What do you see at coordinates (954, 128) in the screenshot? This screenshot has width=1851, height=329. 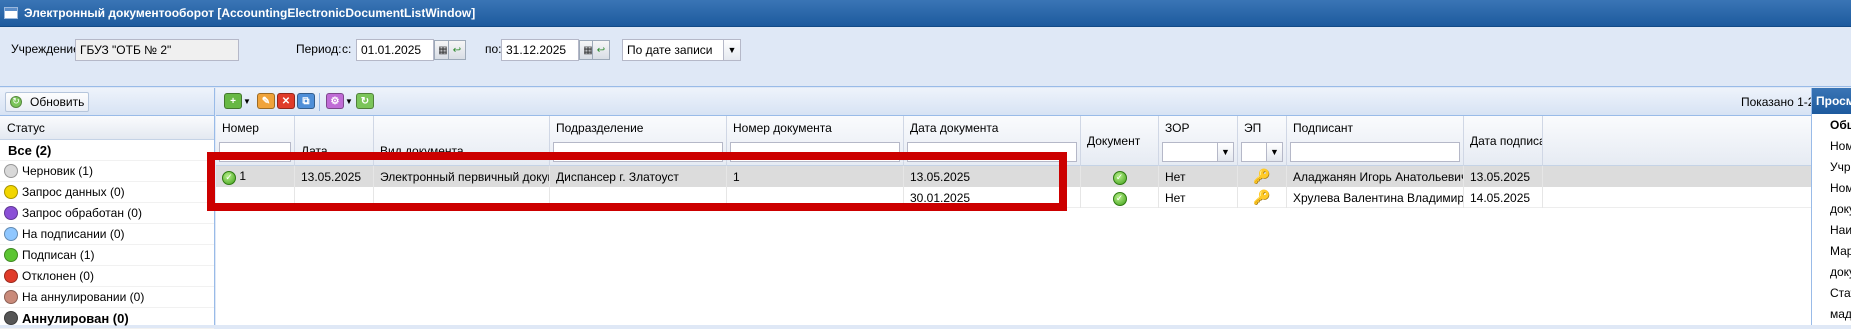 I see `col-doc-date-label: Дата документа` at bounding box center [954, 128].